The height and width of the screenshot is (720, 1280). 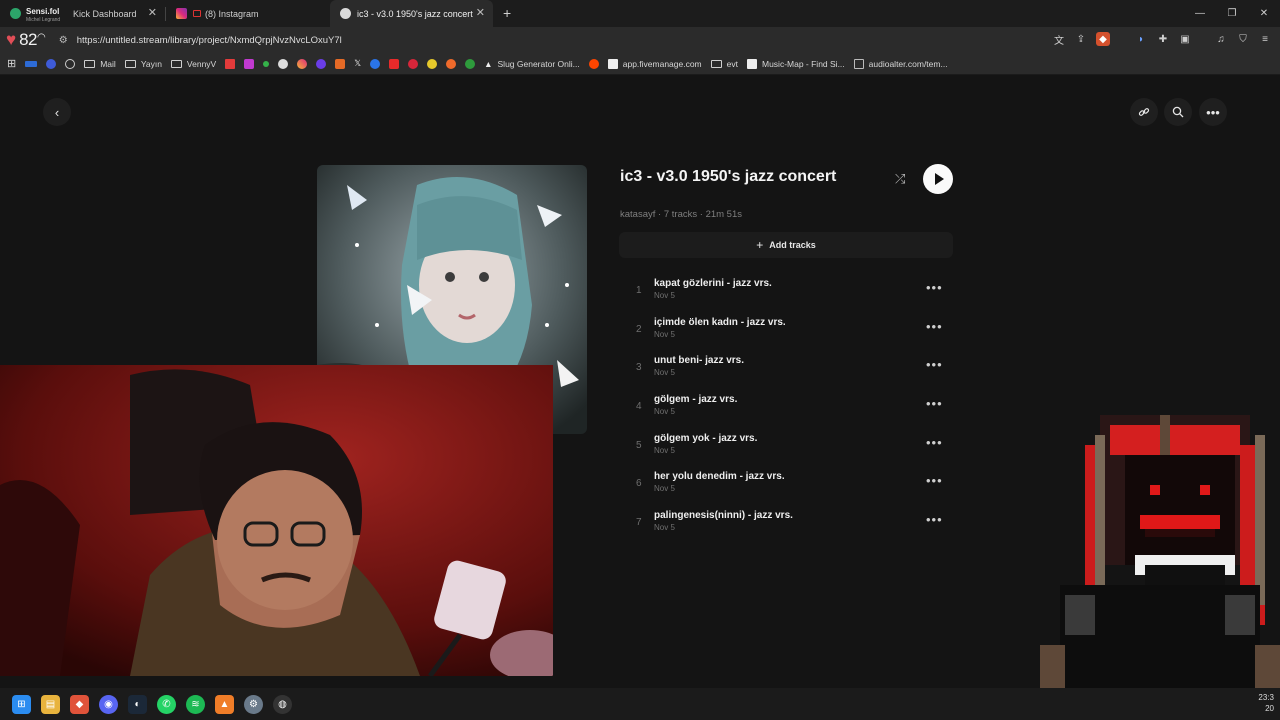 I want to click on folder-icon, so click(x=716, y=63).